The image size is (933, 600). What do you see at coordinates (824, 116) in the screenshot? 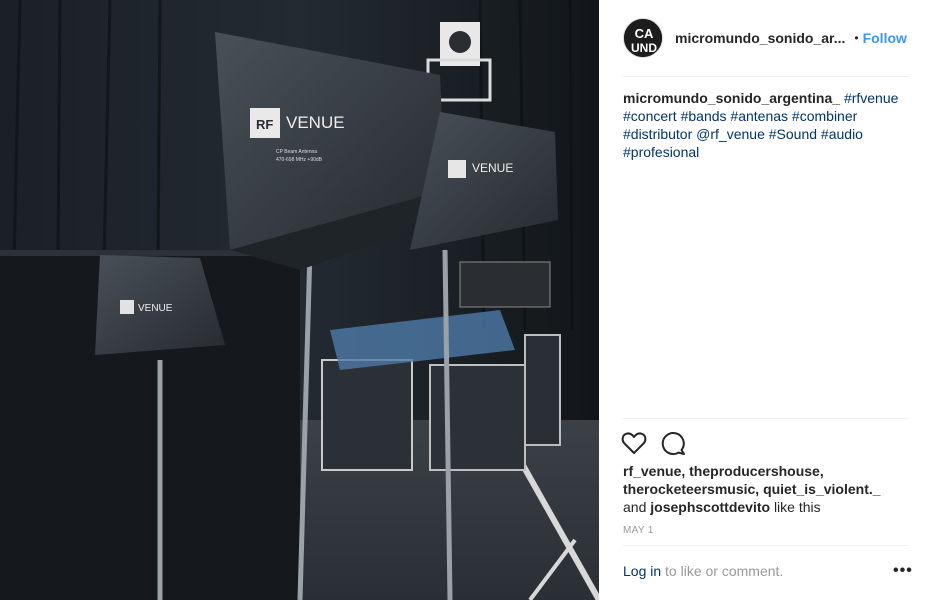
I see `hashtag-link: #combiner` at bounding box center [824, 116].